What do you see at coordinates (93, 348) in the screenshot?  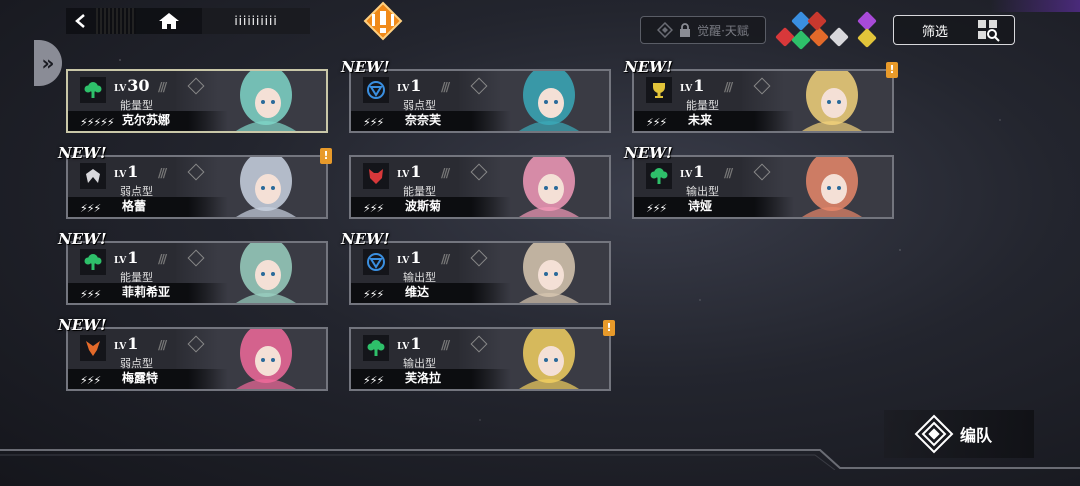 I see `crest-class-icon` at bounding box center [93, 348].